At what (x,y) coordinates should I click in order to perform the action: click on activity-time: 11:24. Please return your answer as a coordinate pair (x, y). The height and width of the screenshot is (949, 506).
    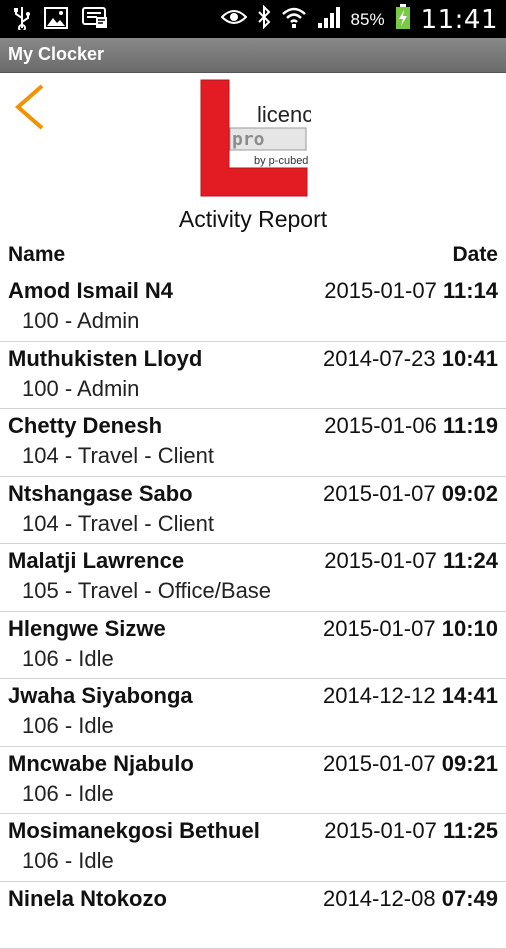
    Looking at the image, I should click on (470, 560).